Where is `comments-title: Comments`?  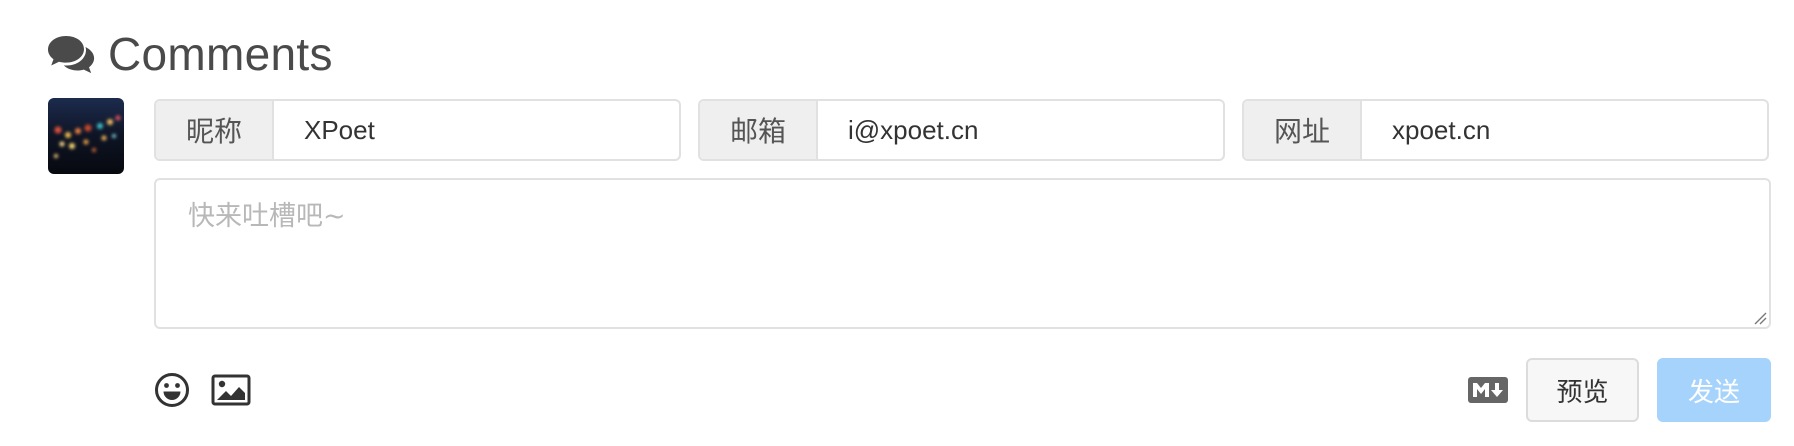 comments-title: Comments is located at coordinates (220, 54).